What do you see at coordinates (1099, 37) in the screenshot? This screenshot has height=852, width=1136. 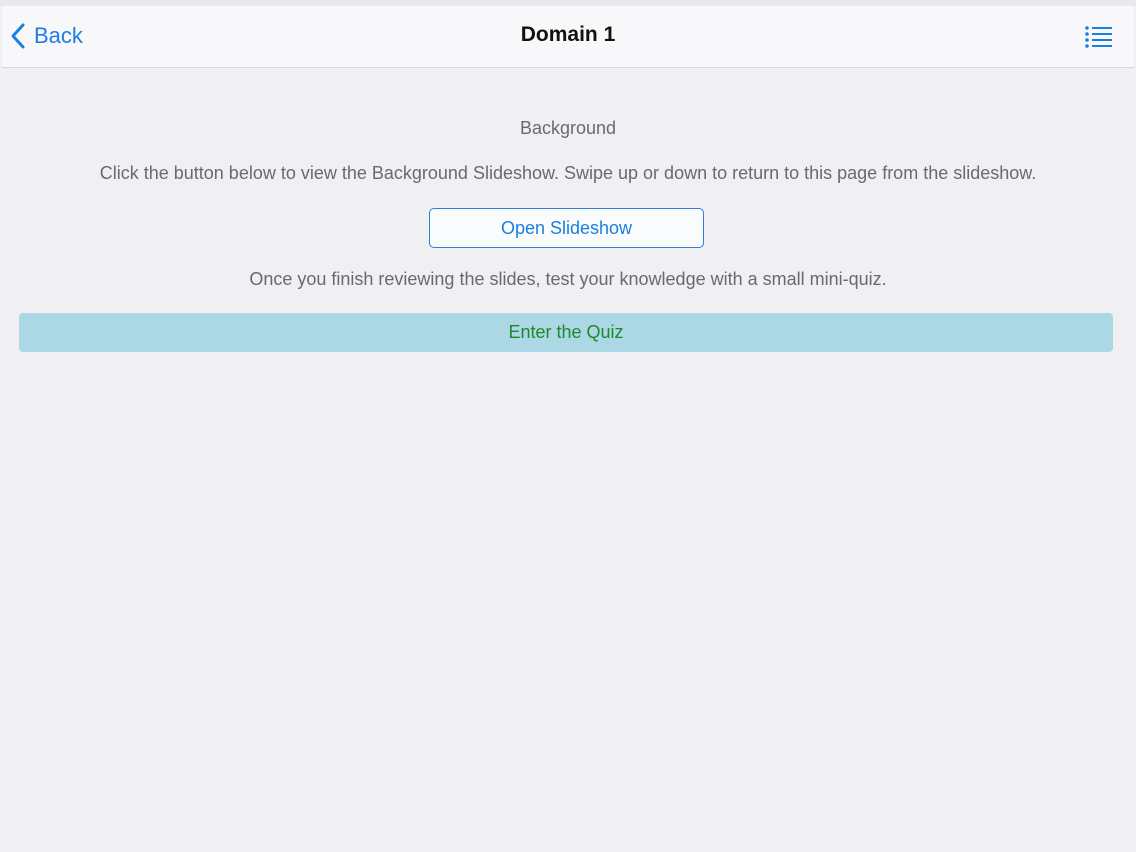 I see `menu-button` at bounding box center [1099, 37].